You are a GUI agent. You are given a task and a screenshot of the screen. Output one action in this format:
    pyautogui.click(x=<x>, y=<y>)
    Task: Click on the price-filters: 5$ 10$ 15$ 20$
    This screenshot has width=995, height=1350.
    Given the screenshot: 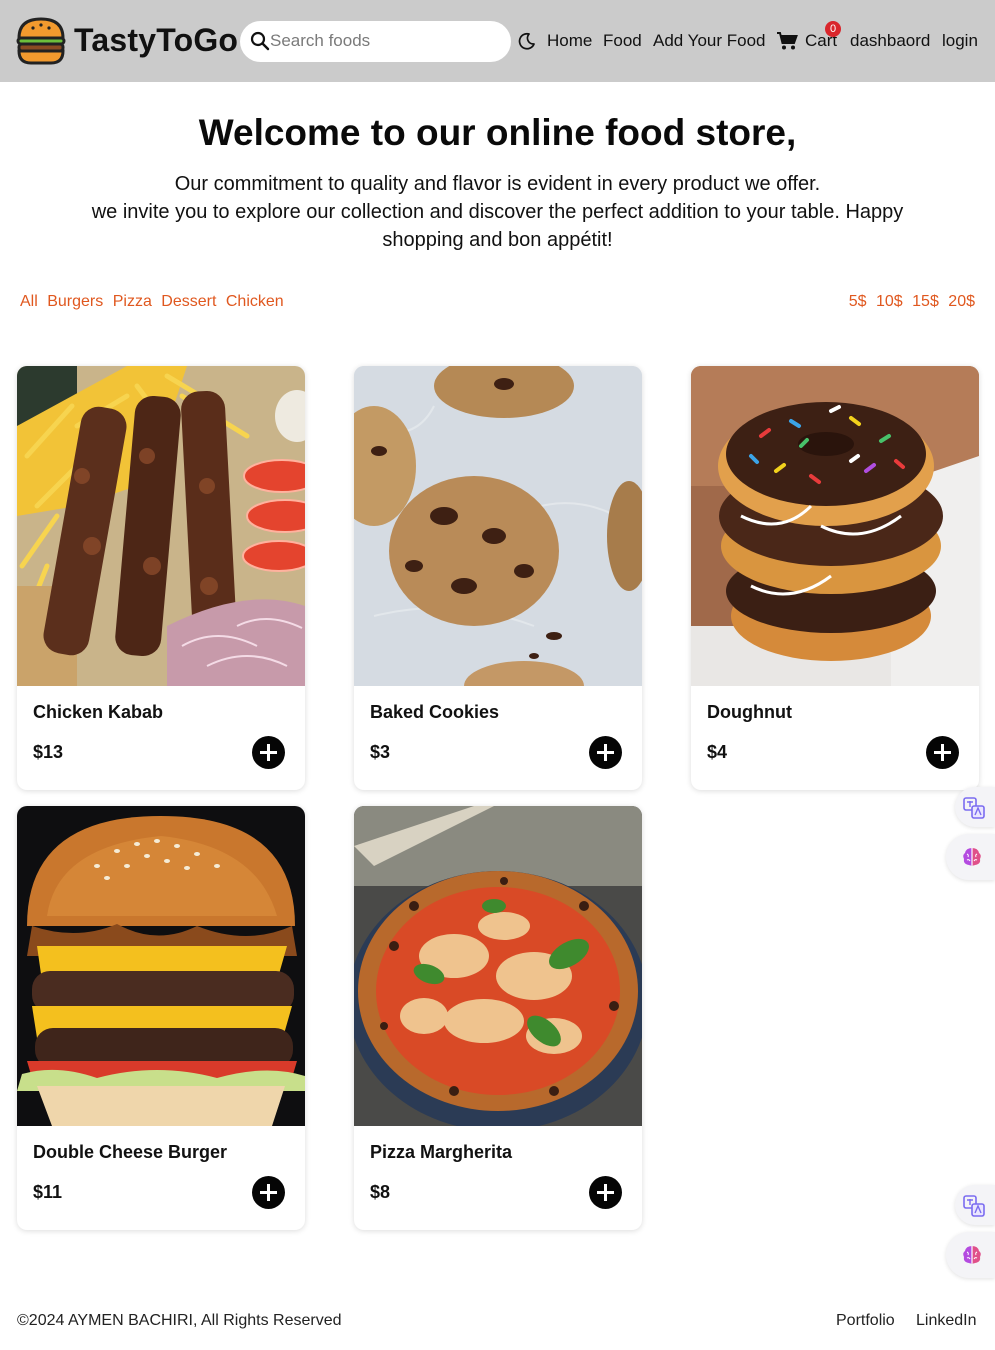 What is the action you would take?
    pyautogui.click(x=912, y=302)
    